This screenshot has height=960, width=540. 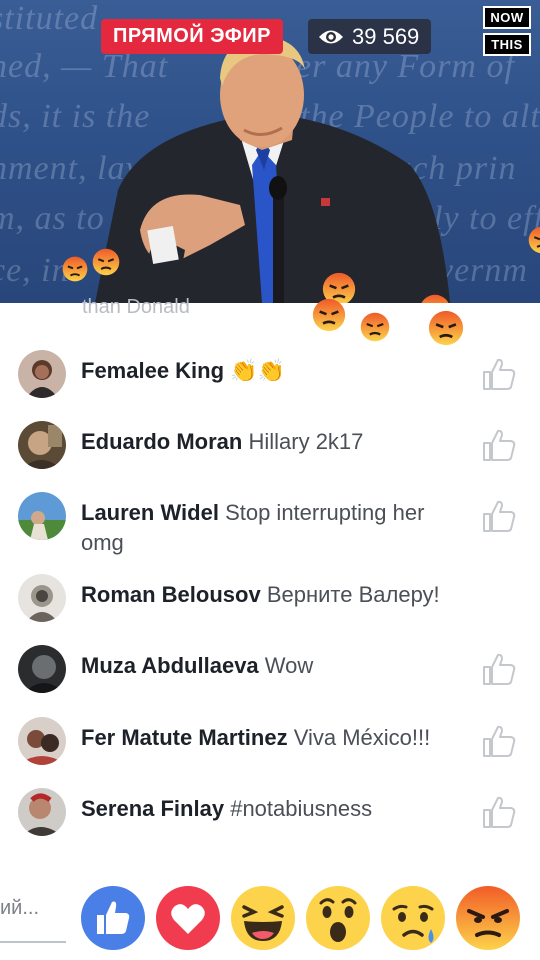 What do you see at coordinates (150, 512) in the screenshot?
I see `comment-author: Lauren Widel` at bounding box center [150, 512].